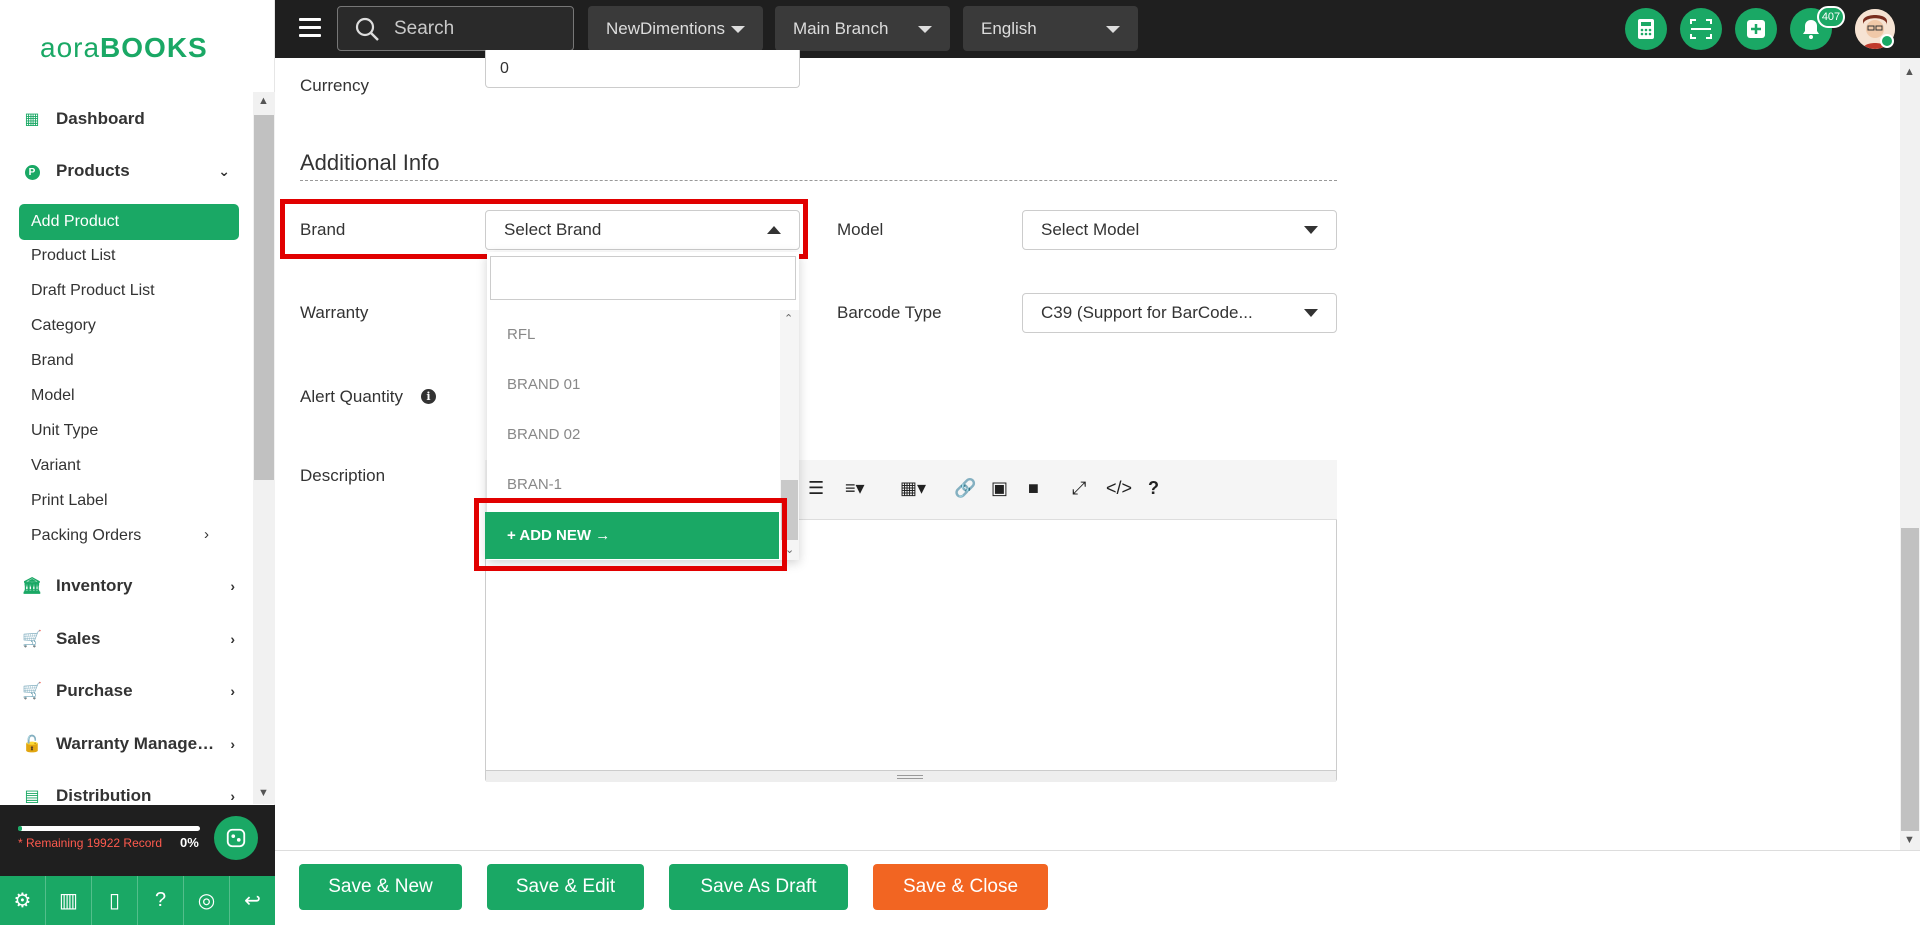 Image resolution: width=1920 pixels, height=925 pixels. Describe the element at coordinates (56, 466) in the screenshot. I see `sidebar-subitem-variant: Variant` at that location.